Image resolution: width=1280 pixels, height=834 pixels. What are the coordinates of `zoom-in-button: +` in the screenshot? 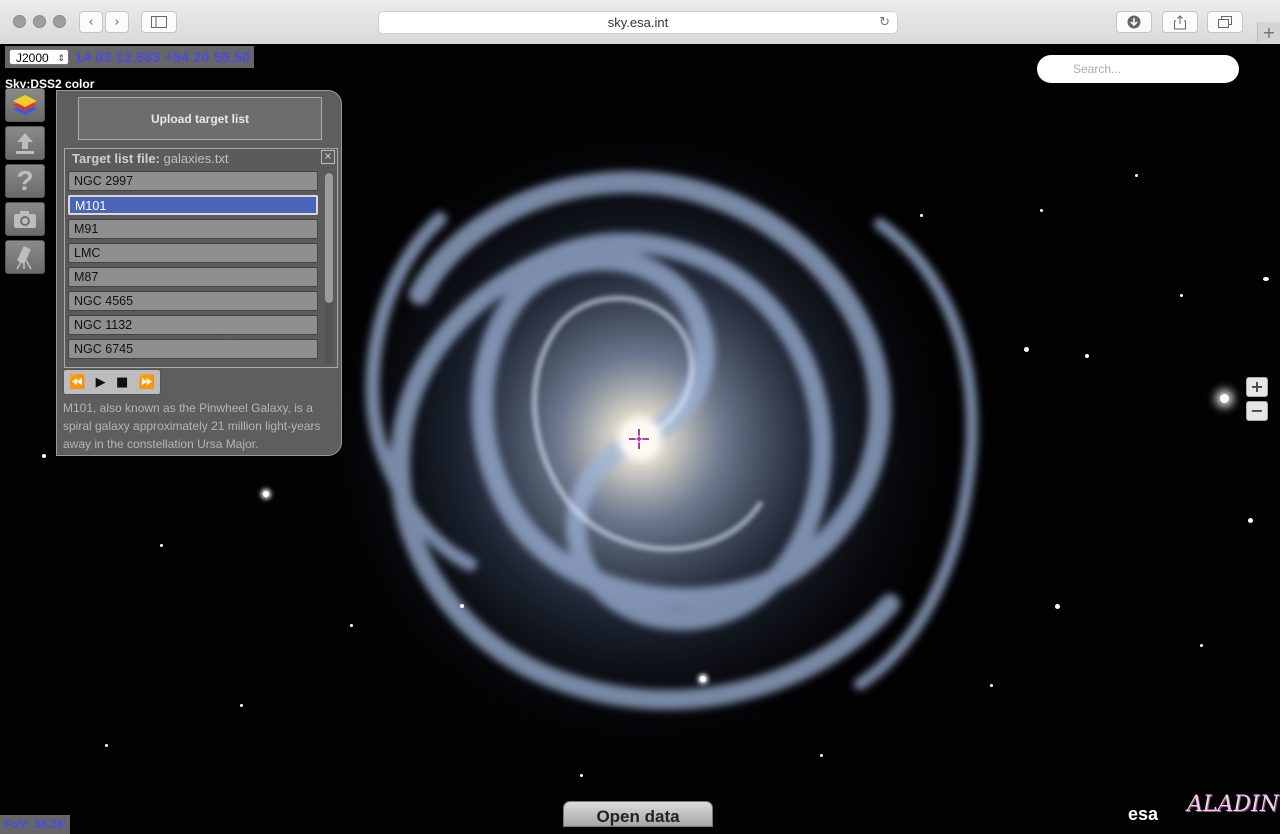 It's located at (1257, 387).